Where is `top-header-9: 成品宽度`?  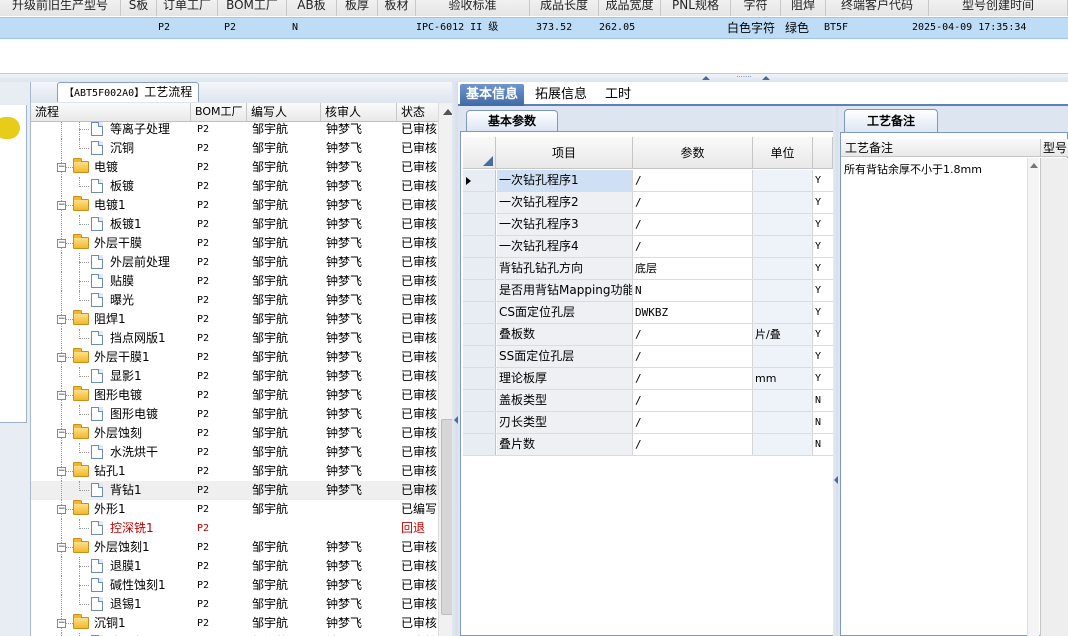 top-header-9: 成品宽度 is located at coordinates (630, 8).